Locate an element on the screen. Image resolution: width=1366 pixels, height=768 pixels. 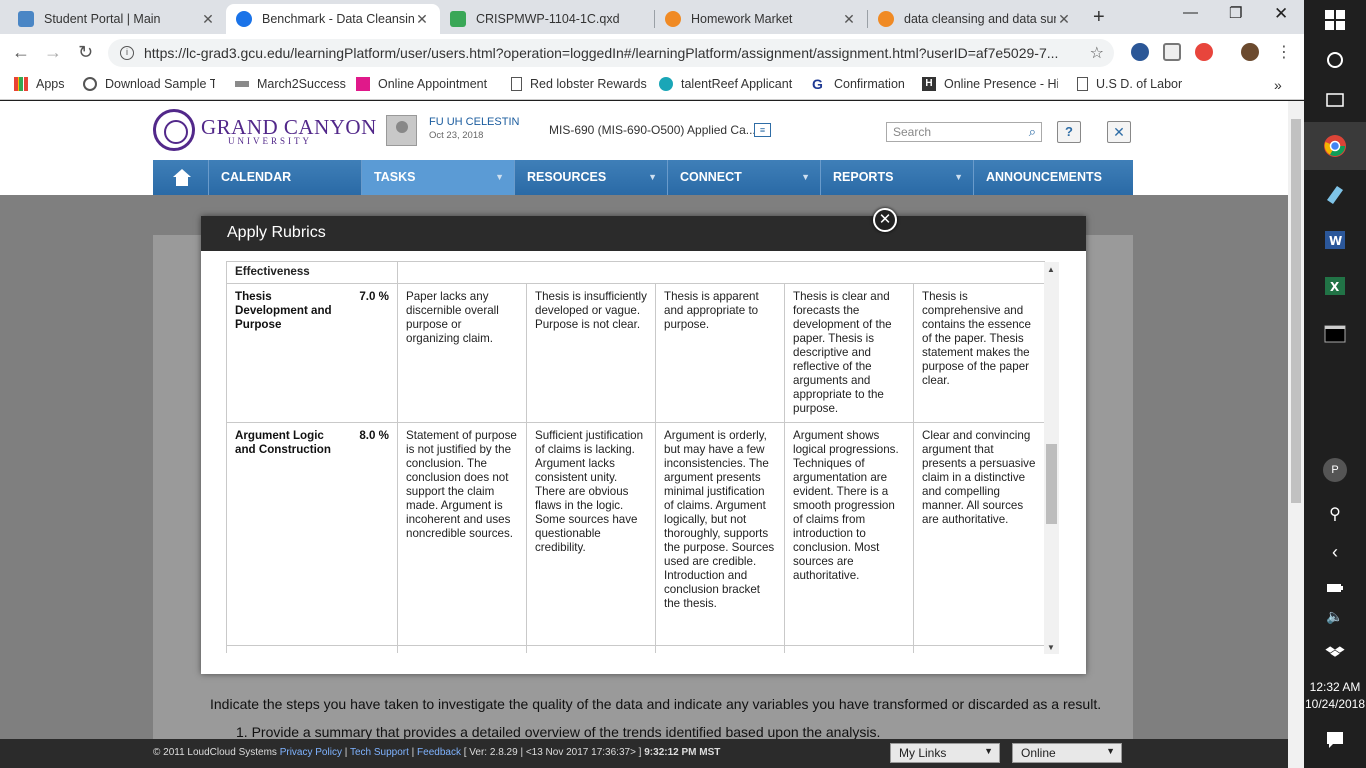
scroll-up-arrow-icon: ▲ is located at coordinates (1051, 269).